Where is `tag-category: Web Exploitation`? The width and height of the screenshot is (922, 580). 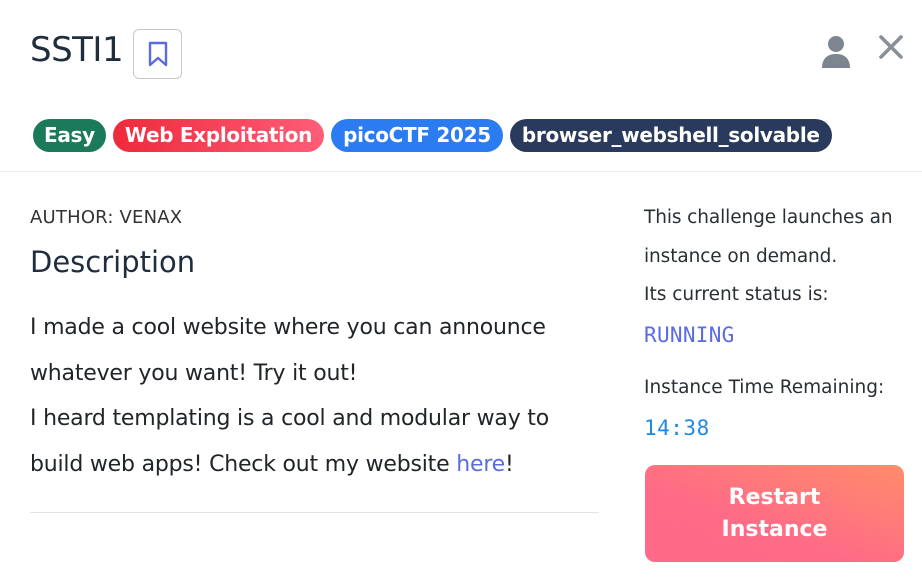
tag-category: Web Exploitation is located at coordinates (218, 135).